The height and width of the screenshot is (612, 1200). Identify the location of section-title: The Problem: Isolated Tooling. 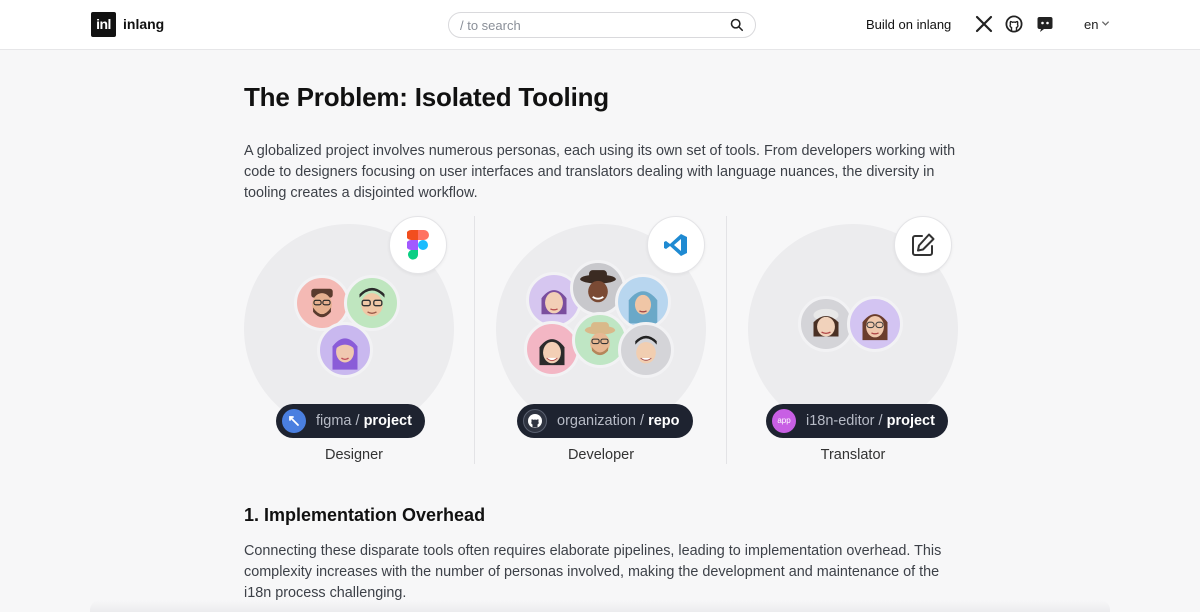
(426, 97).